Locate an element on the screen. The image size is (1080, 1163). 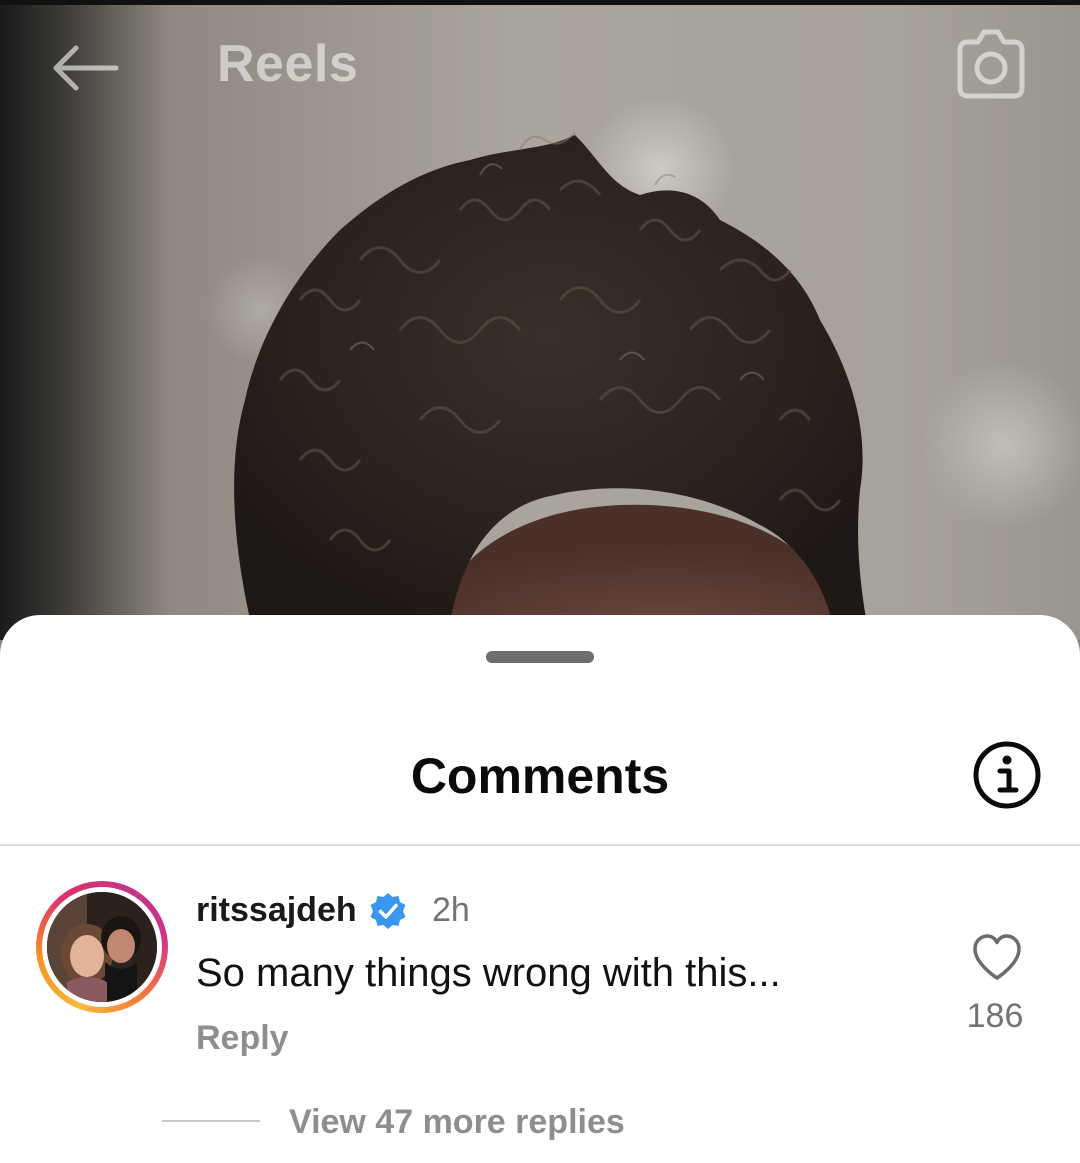
avatar is located at coordinates (102, 947).